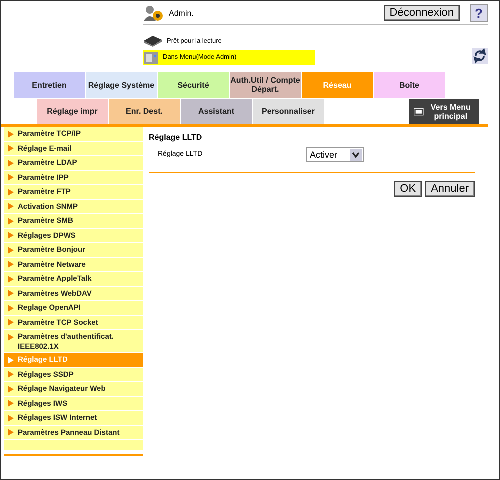  Describe the element at coordinates (480, 56) in the screenshot. I see `refresh-icon` at that location.